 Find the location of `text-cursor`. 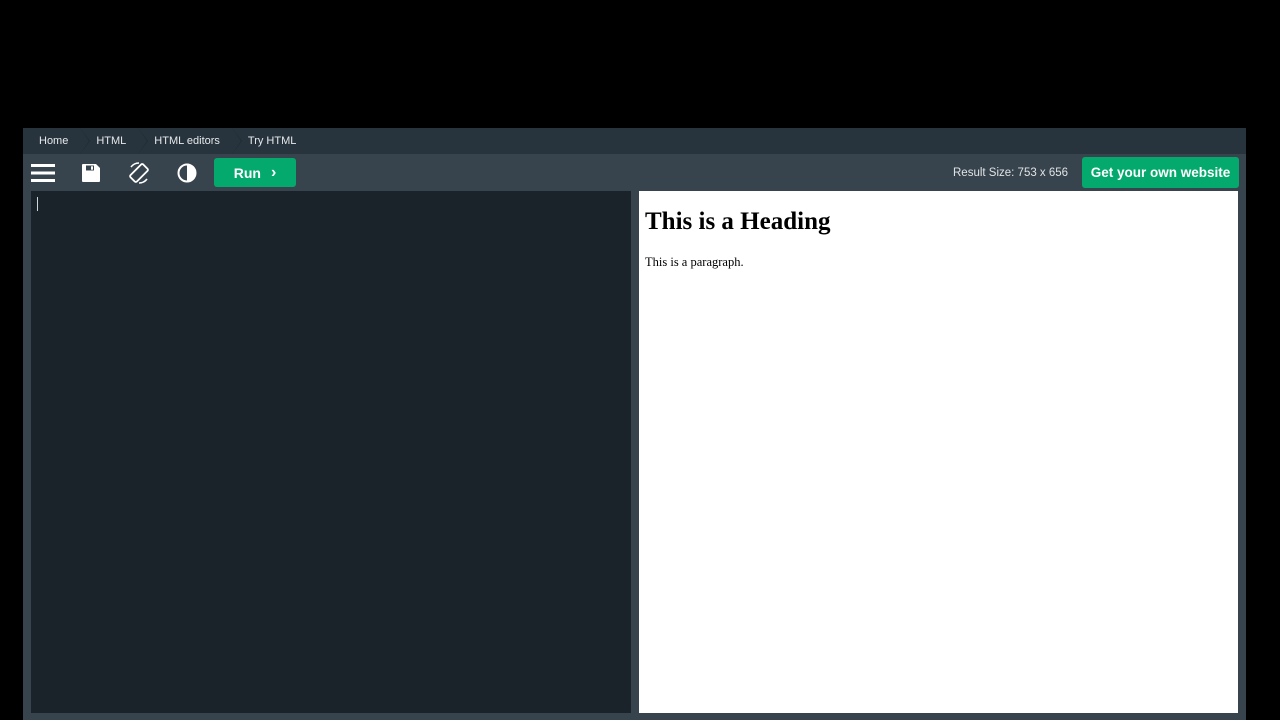

text-cursor is located at coordinates (37, 204).